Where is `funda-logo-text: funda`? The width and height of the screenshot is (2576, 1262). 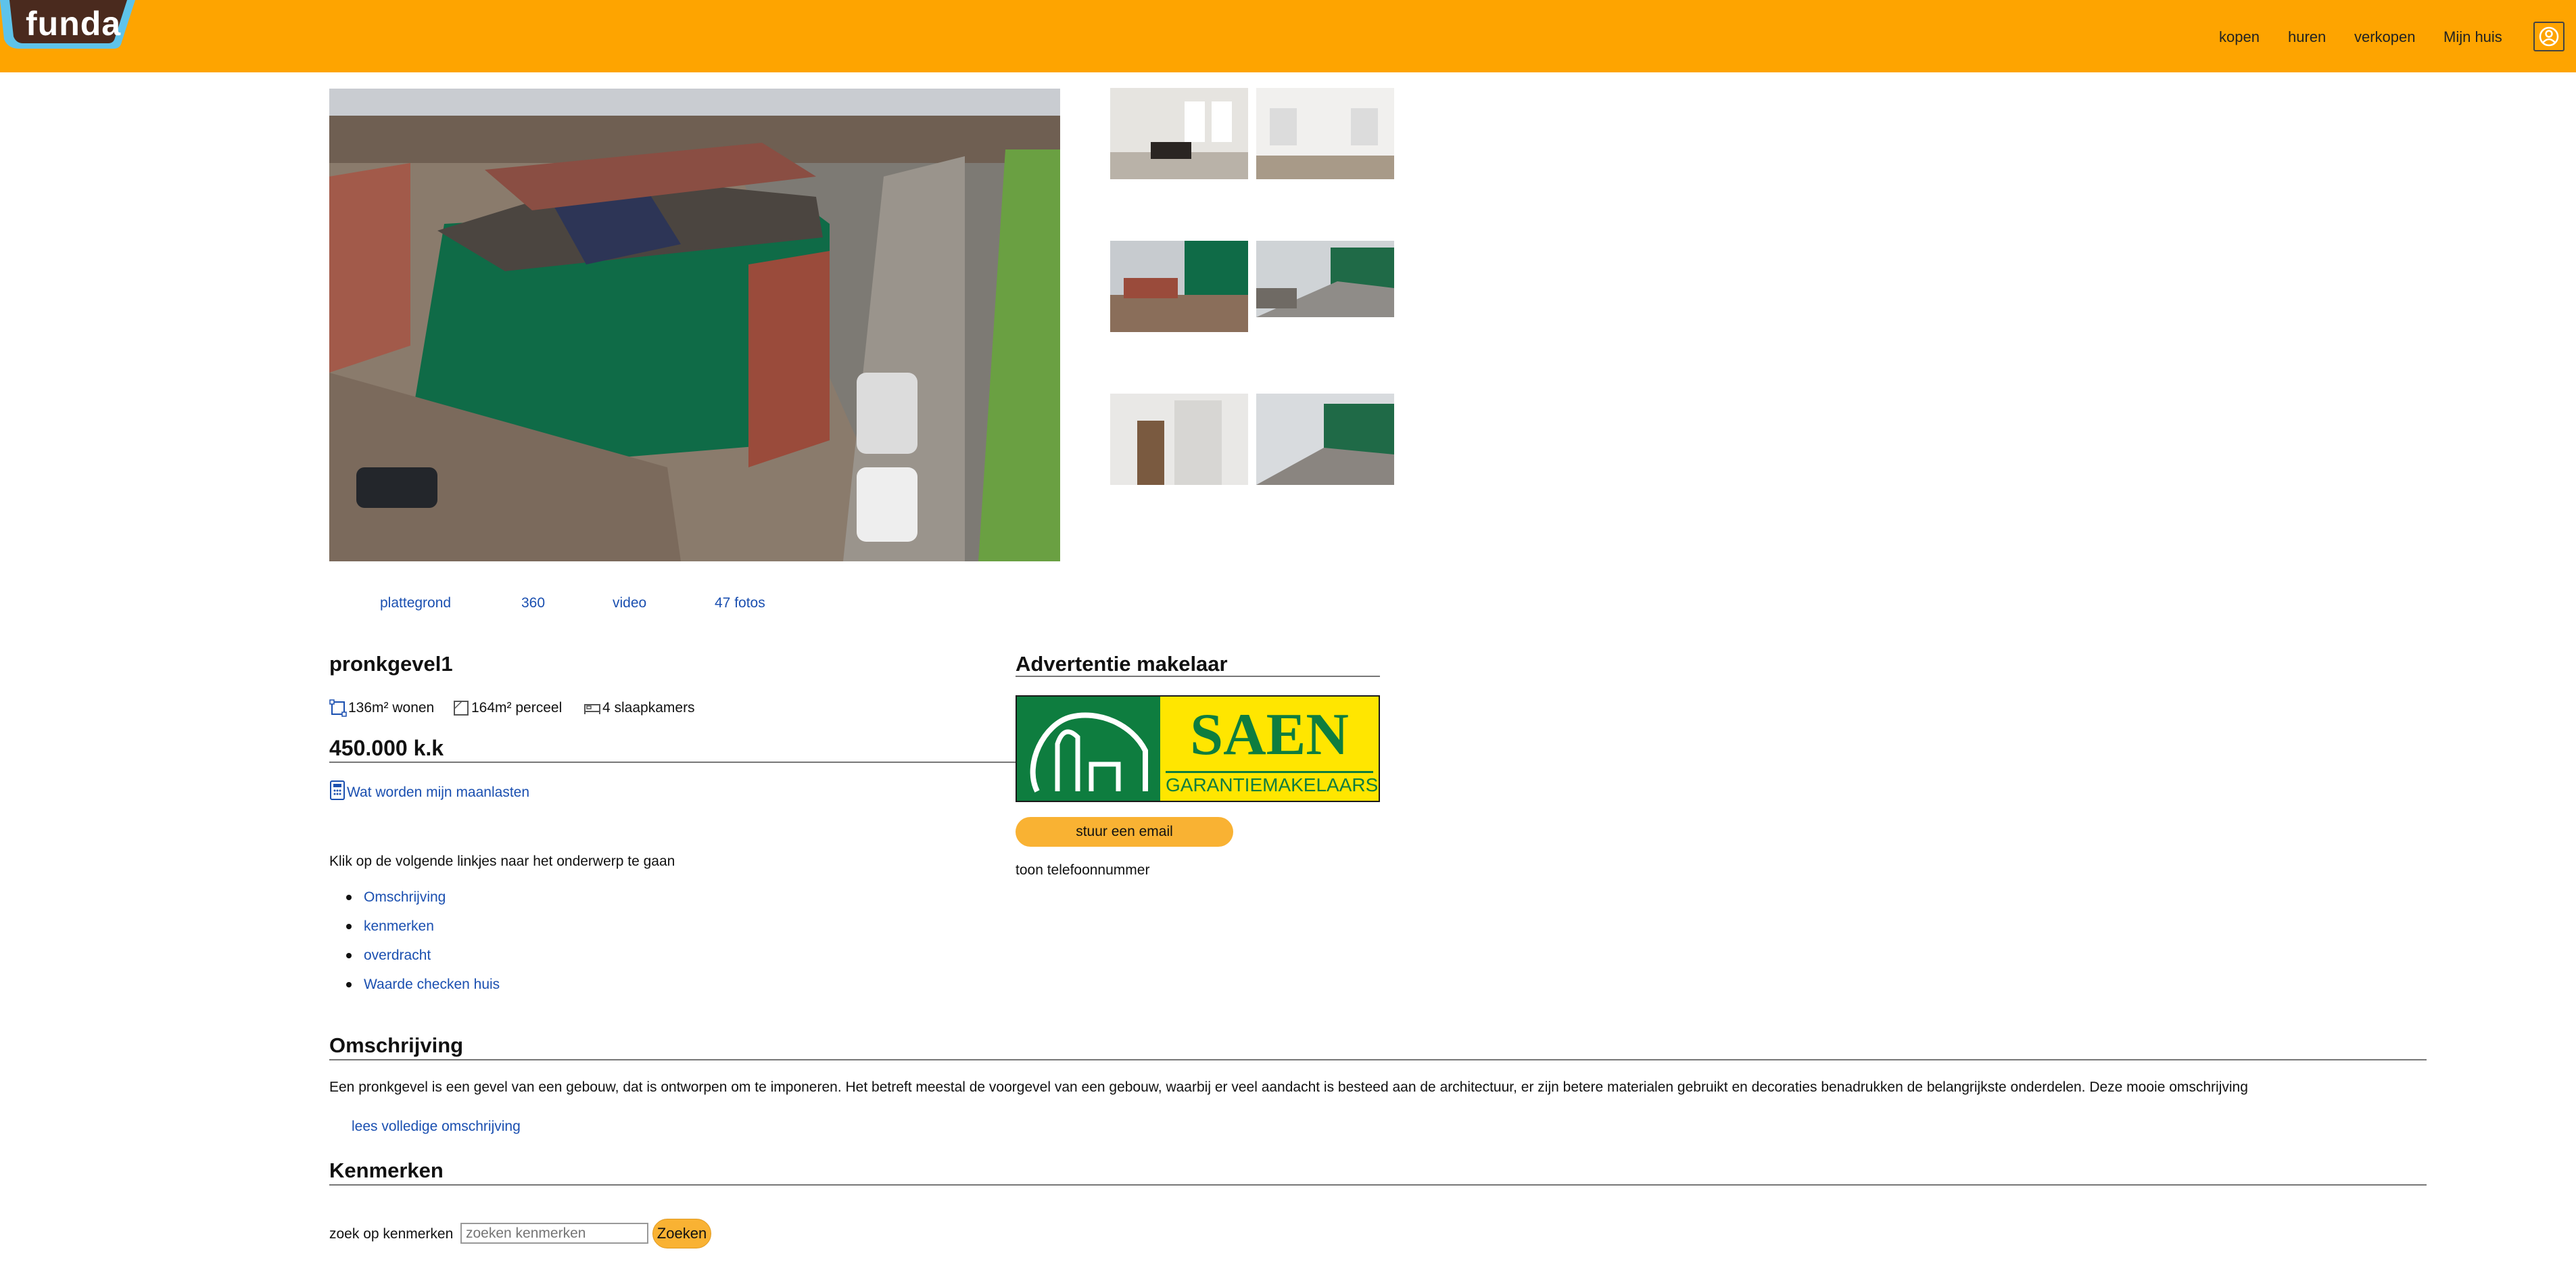
funda-logo-text: funda is located at coordinates (74, 24).